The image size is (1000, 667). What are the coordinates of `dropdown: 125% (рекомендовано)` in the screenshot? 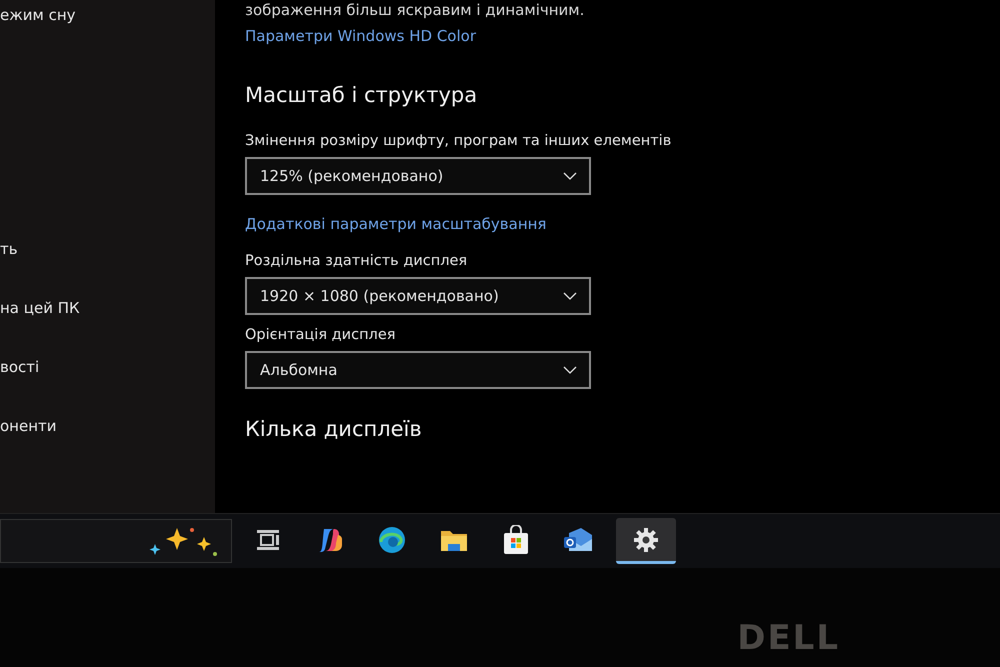 It's located at (418, 176).